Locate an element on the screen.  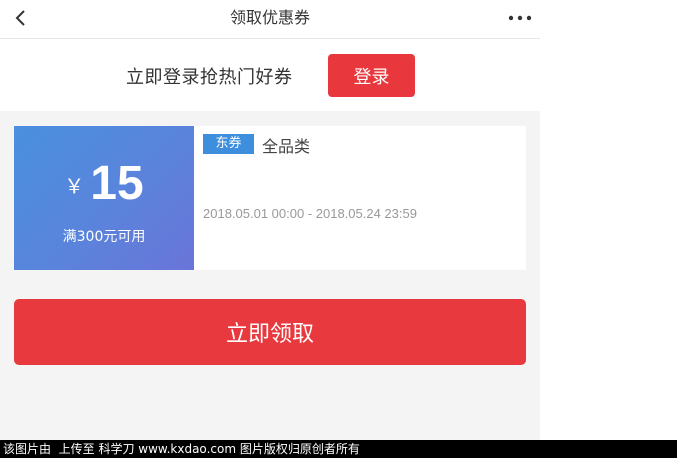
chevron-left-icon is located at coordinates (20, 18).